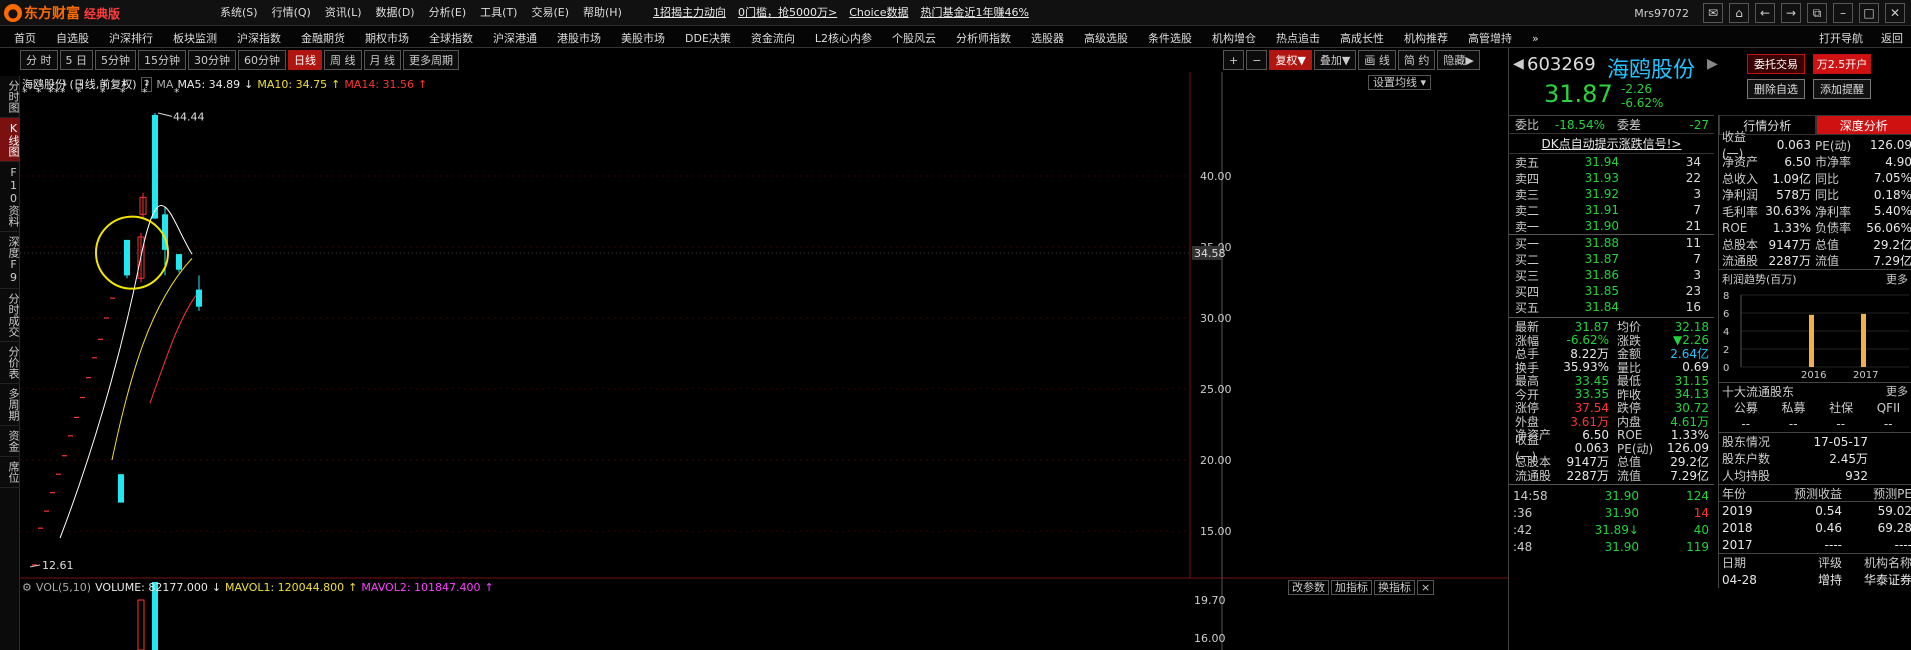  I want to click on menu-system: 系统(S), so click(239, 12).